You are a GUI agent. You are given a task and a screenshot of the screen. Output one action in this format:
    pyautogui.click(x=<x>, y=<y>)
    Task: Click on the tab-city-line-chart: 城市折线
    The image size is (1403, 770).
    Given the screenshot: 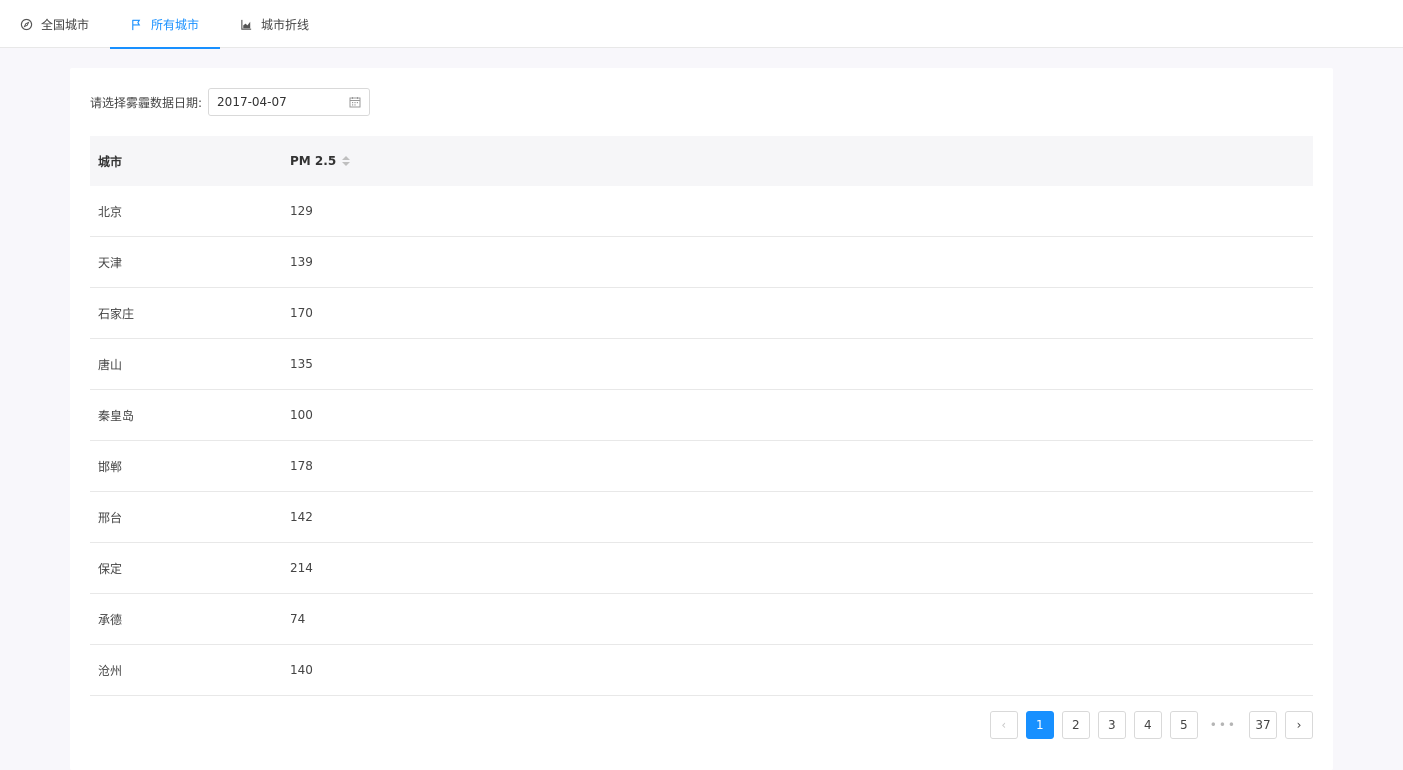 What is the action you would take?
    pyautogui.click(x=275, y=24)
    